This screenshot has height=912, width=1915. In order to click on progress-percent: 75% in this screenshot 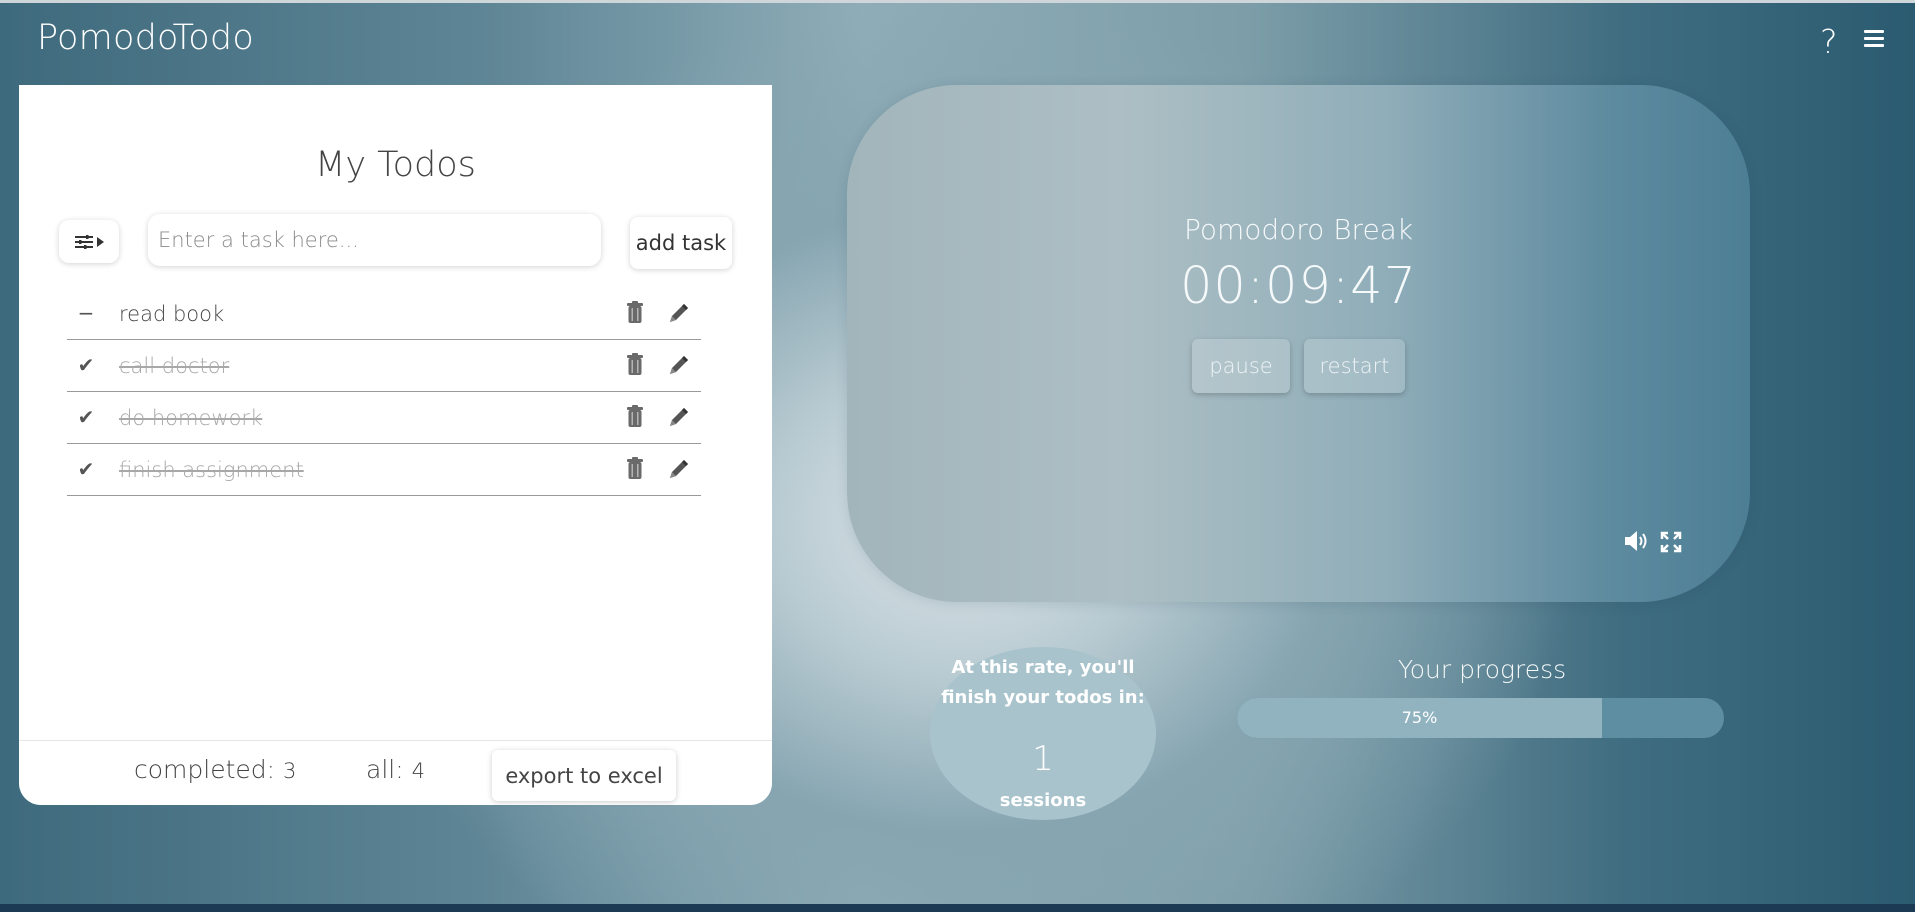, I will do `click(1419, 717)`.